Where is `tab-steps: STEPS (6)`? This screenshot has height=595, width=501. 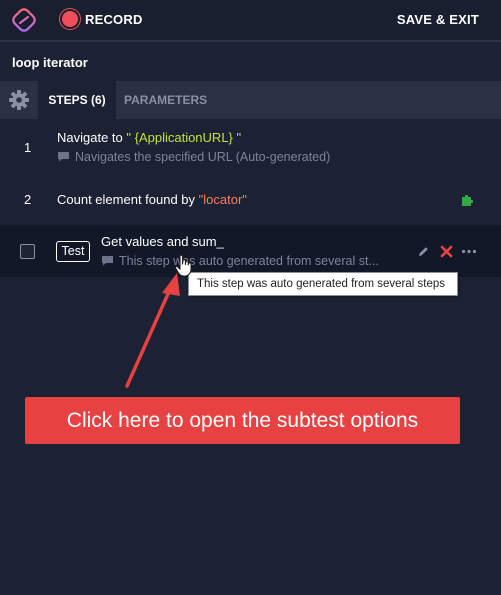
tab-steps: STEPS (6) is located at coordinates (77, 100).